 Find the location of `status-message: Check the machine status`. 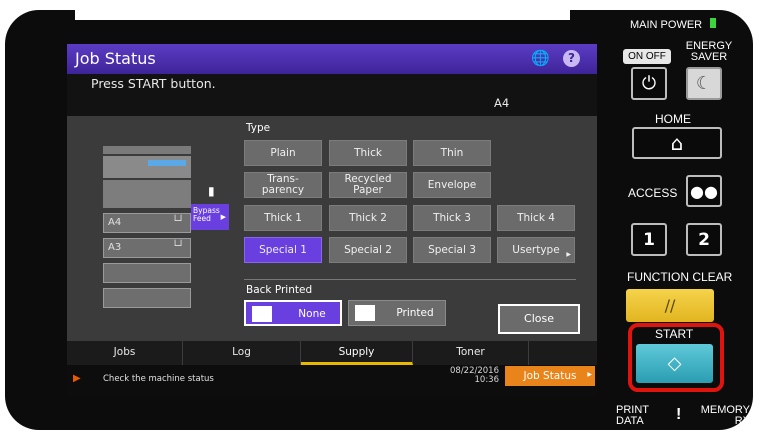

status-message: Check the machine status is located at coordinates (158, 379).